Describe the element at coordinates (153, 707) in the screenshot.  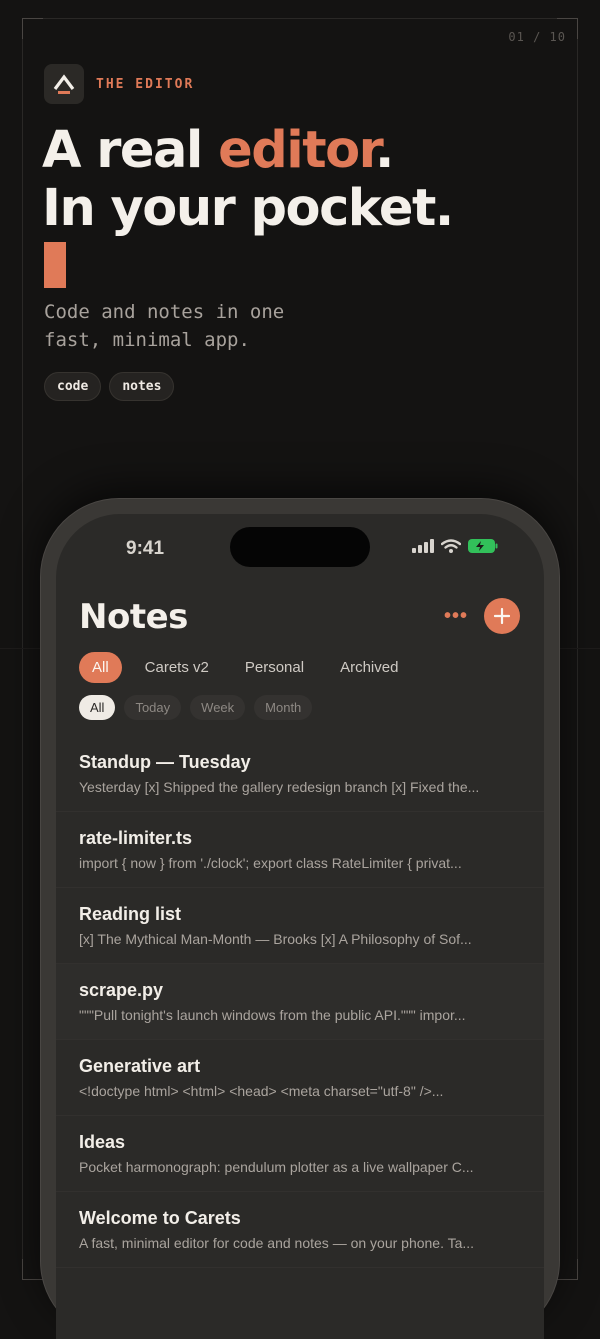
I see `time-filter-today: Today` at that location.